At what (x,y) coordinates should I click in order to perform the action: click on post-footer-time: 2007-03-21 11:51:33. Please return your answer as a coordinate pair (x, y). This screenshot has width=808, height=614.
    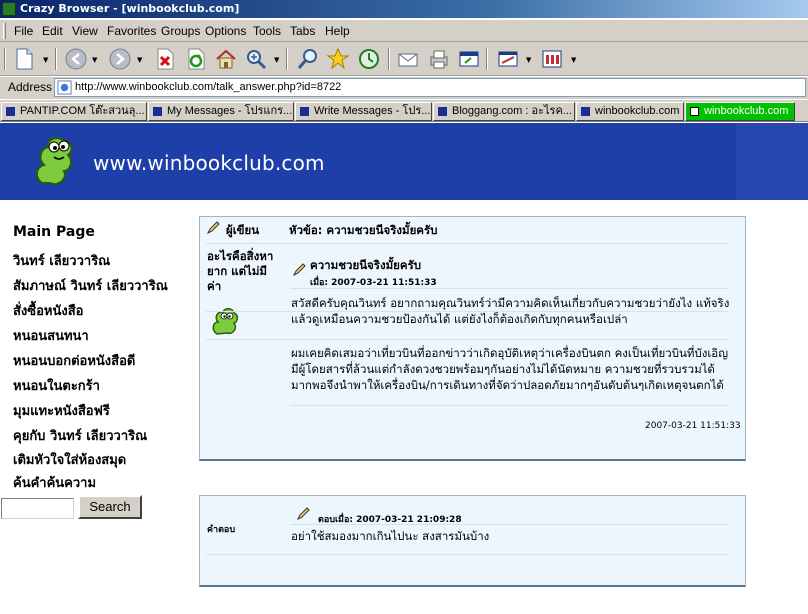
    Looking at the image, I should click on (693, 426).